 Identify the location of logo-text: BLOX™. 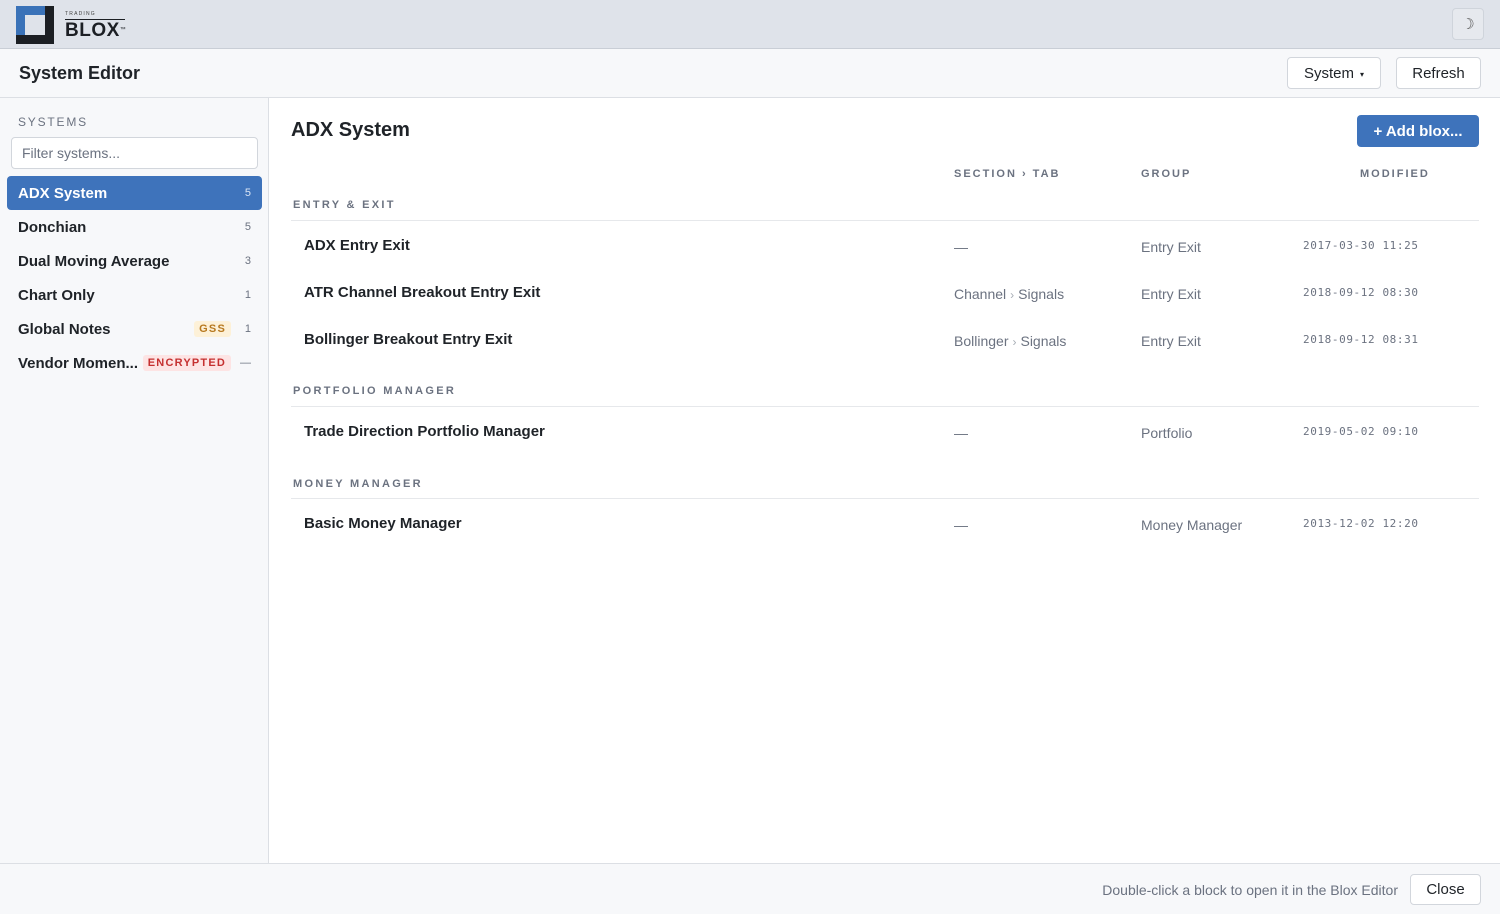
(96, 30).